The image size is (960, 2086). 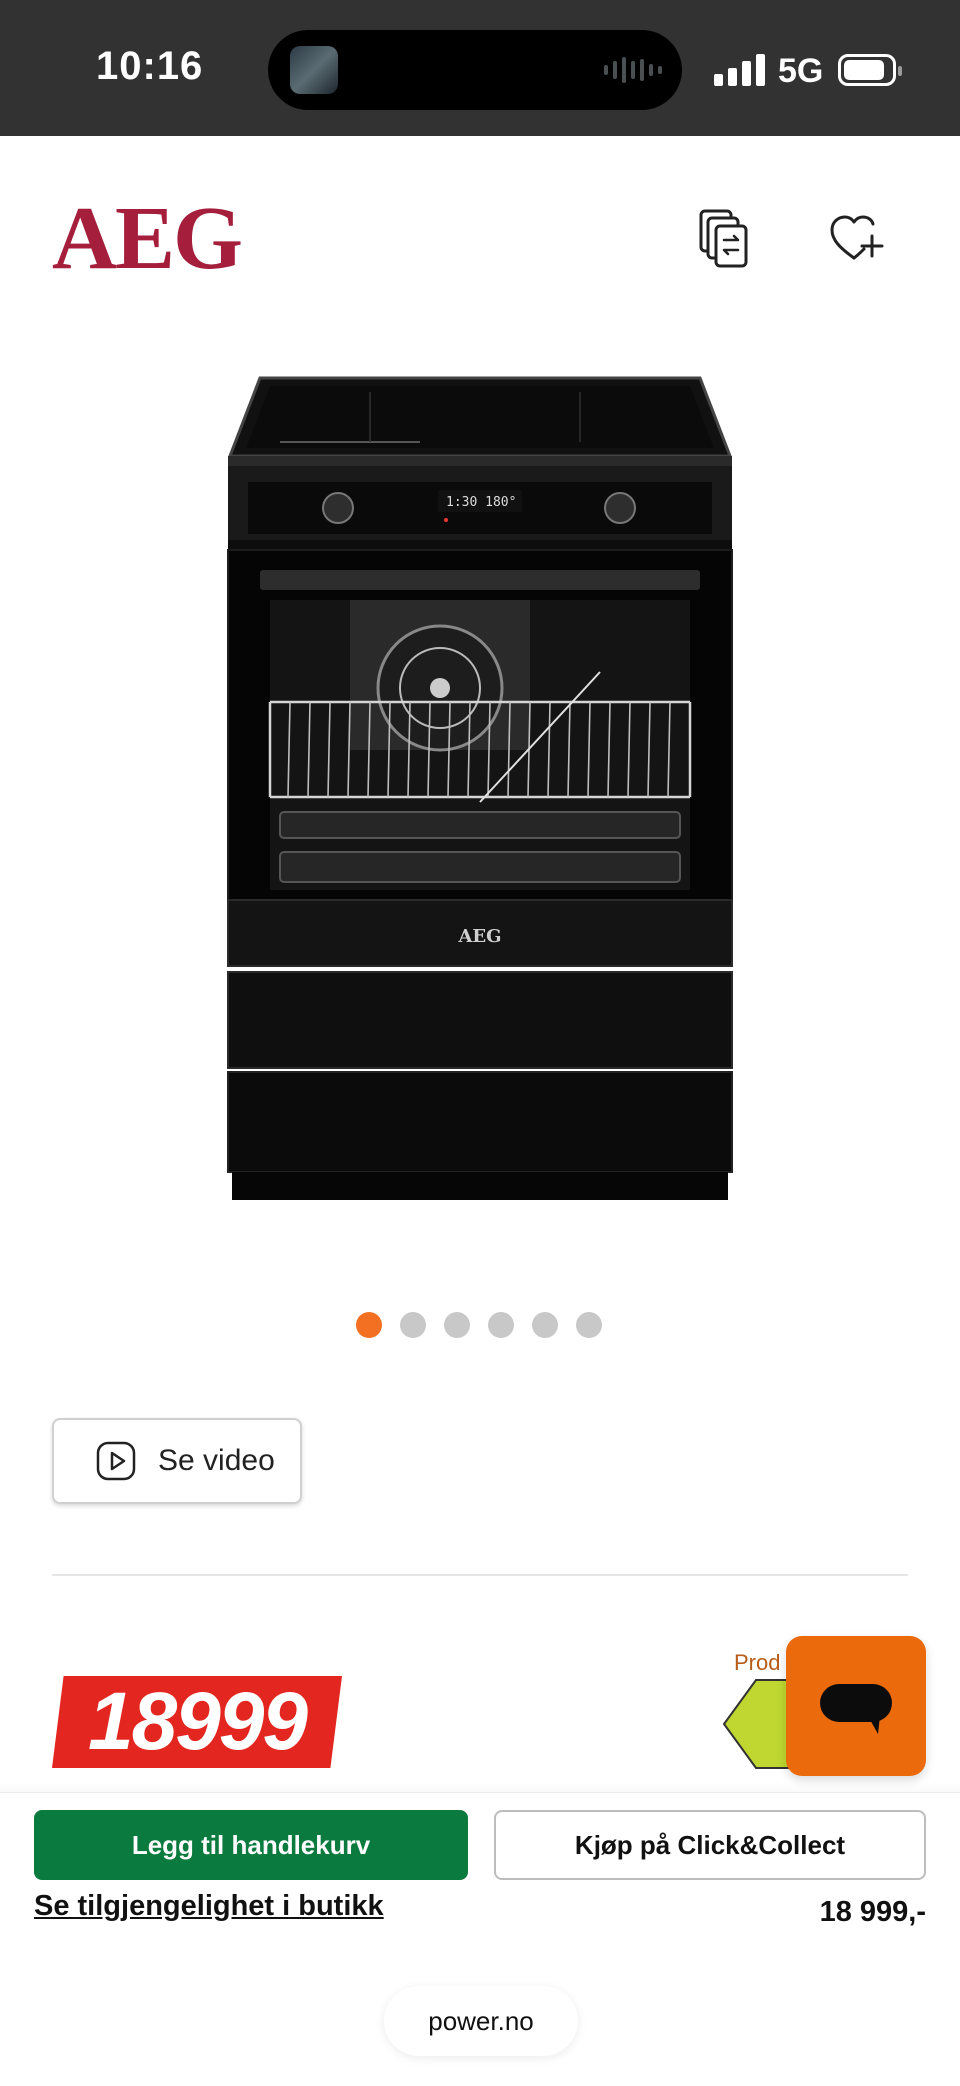 I want to click on price-formatted: 18 999,-, so click(x=872, y=1912).